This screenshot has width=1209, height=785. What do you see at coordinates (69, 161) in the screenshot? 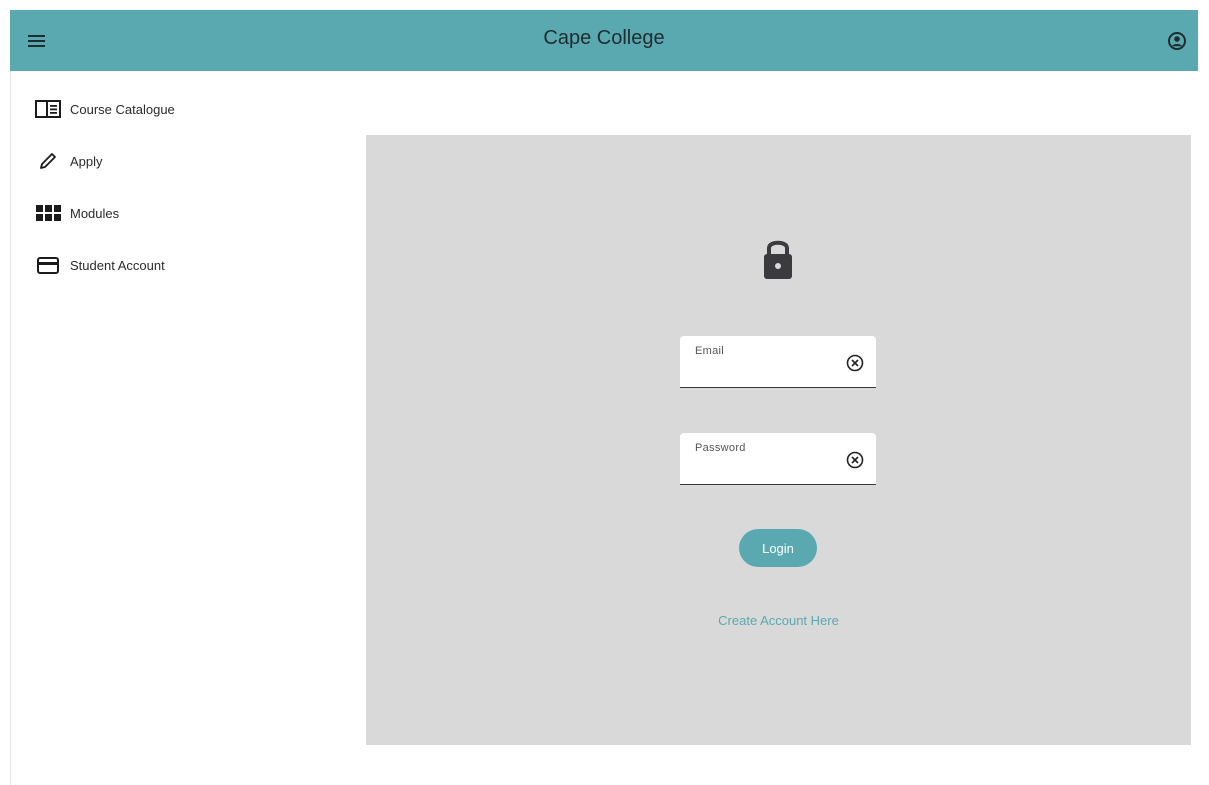
I see `sidebar-item-apply: Apply` at bounding box center [69, 161].